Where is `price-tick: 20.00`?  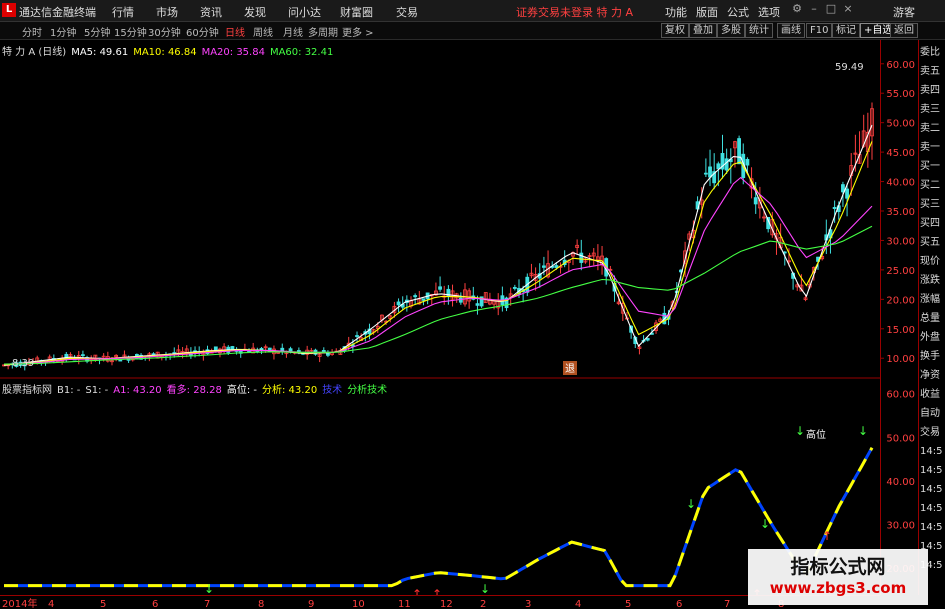 price-tick: 20.00 is located at coordinates (900, 300).